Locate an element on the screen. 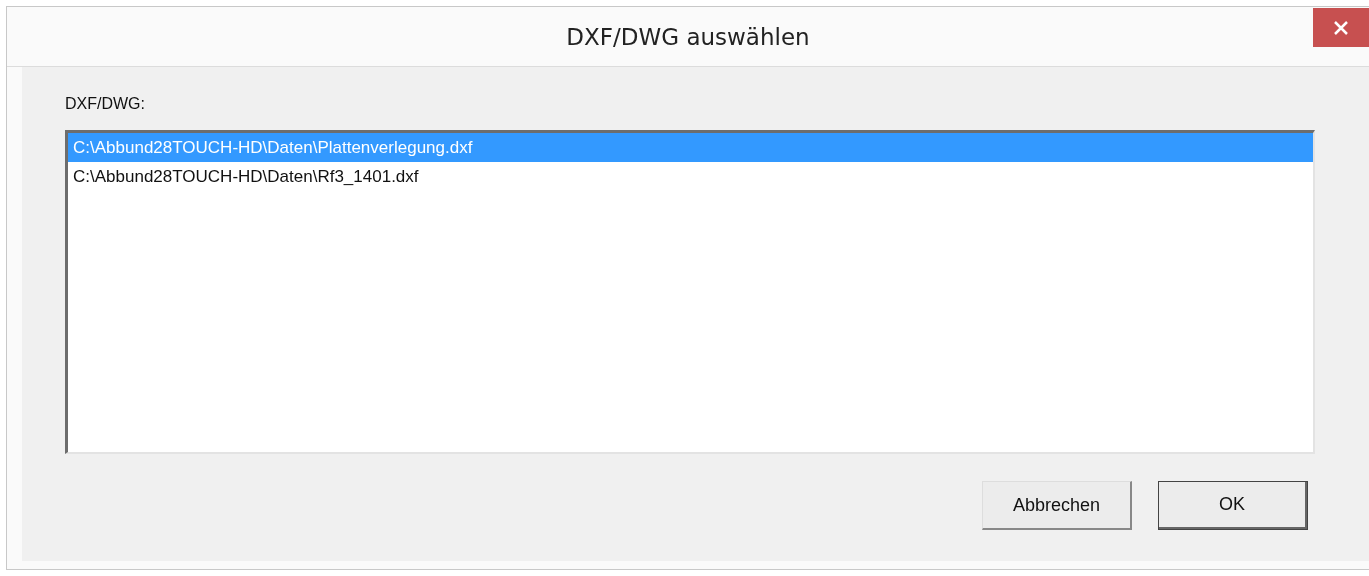 The image size is (1369, 576). close-button is located at coordinates (1341, 27).